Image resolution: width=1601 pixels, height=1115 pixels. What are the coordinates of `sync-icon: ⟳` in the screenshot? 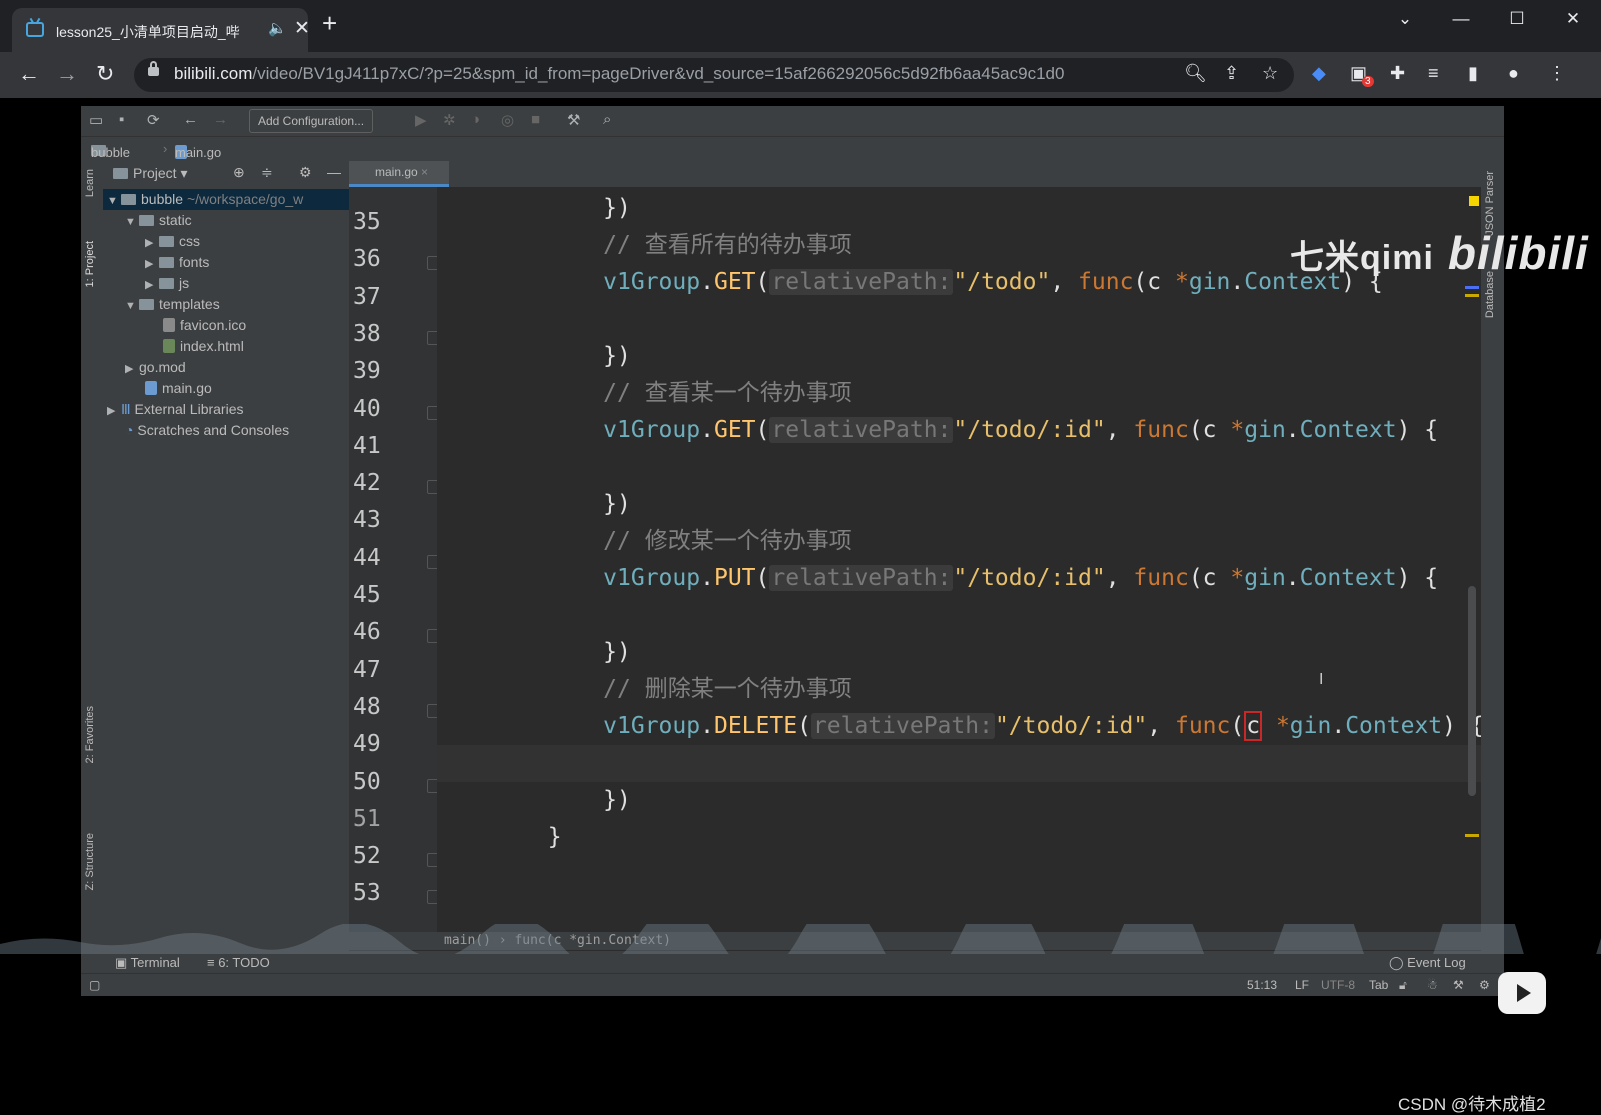 It's located at (153, 120).